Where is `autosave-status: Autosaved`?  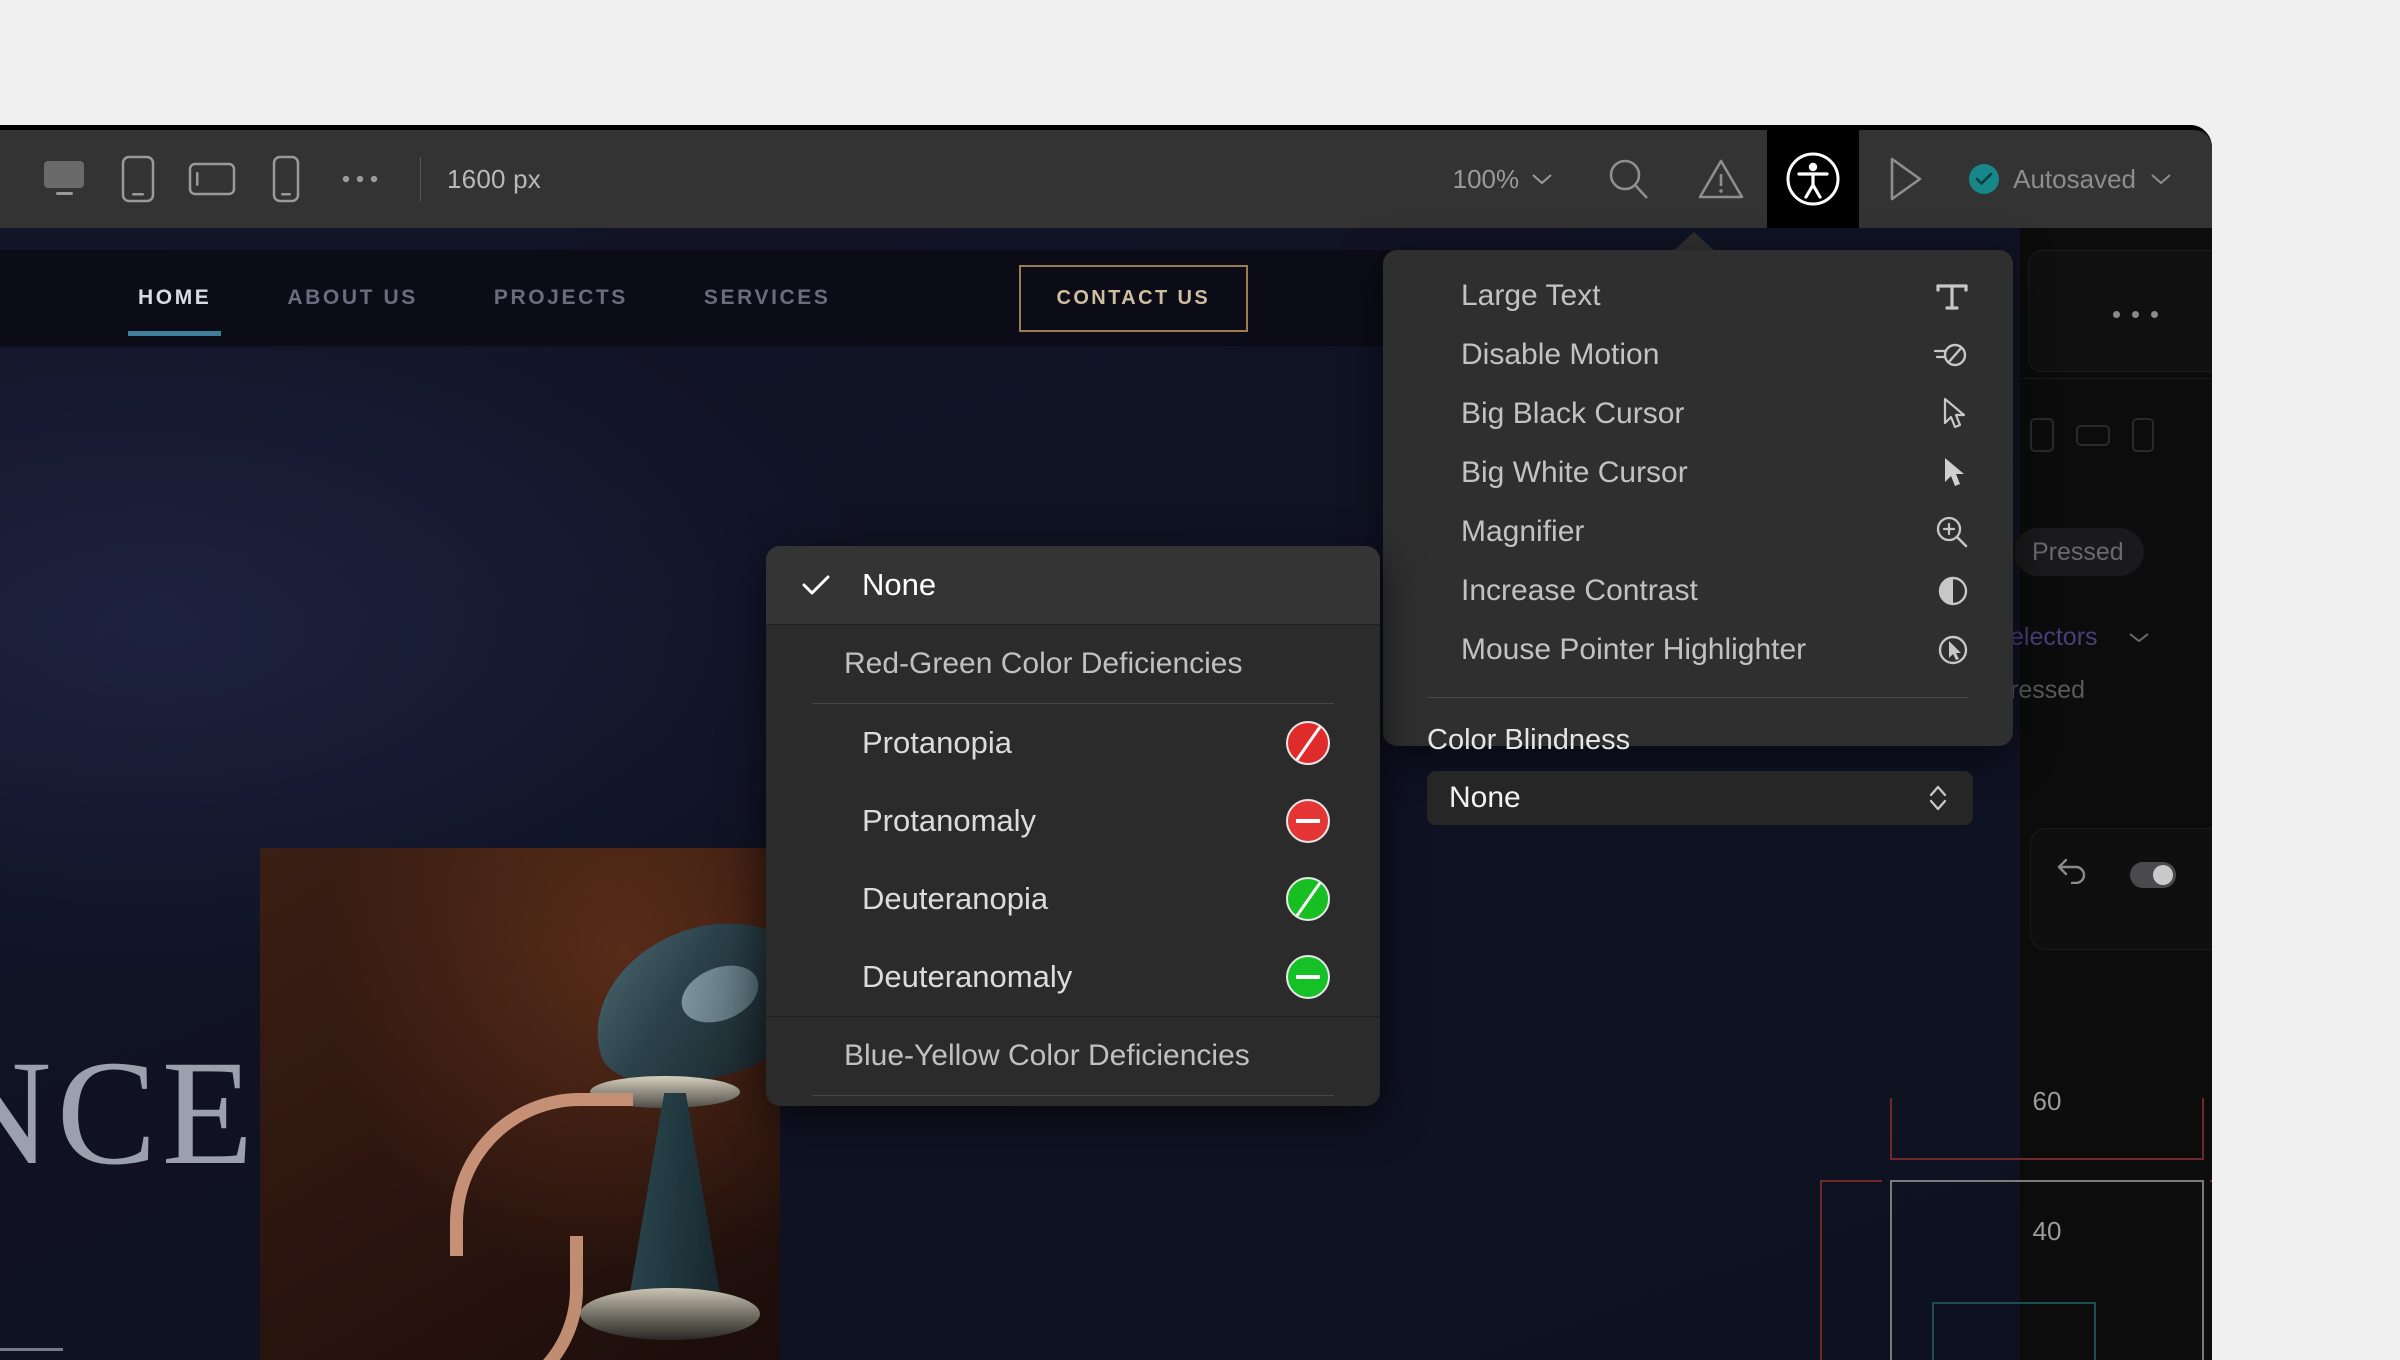
autosave-status: Autosaved is located at coordinates (2081, 179).